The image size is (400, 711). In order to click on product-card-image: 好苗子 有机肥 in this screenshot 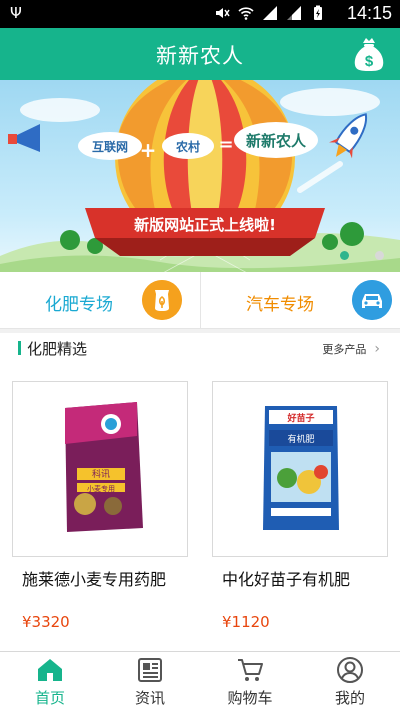, I will do `click(300, 469)`.